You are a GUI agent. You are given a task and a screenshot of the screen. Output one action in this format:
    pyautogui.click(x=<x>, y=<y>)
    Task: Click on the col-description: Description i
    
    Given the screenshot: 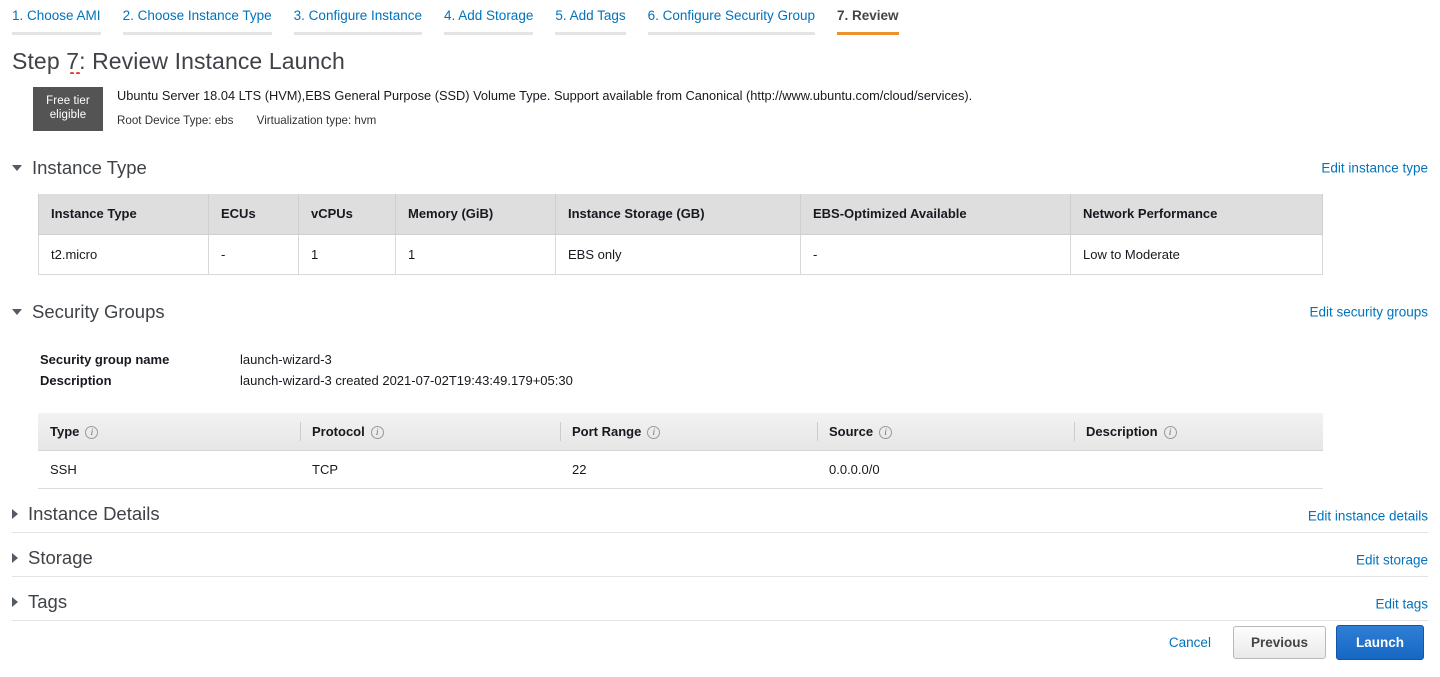 What is the action you would take?
    pyautogui.click(x=1198, y=431)
    